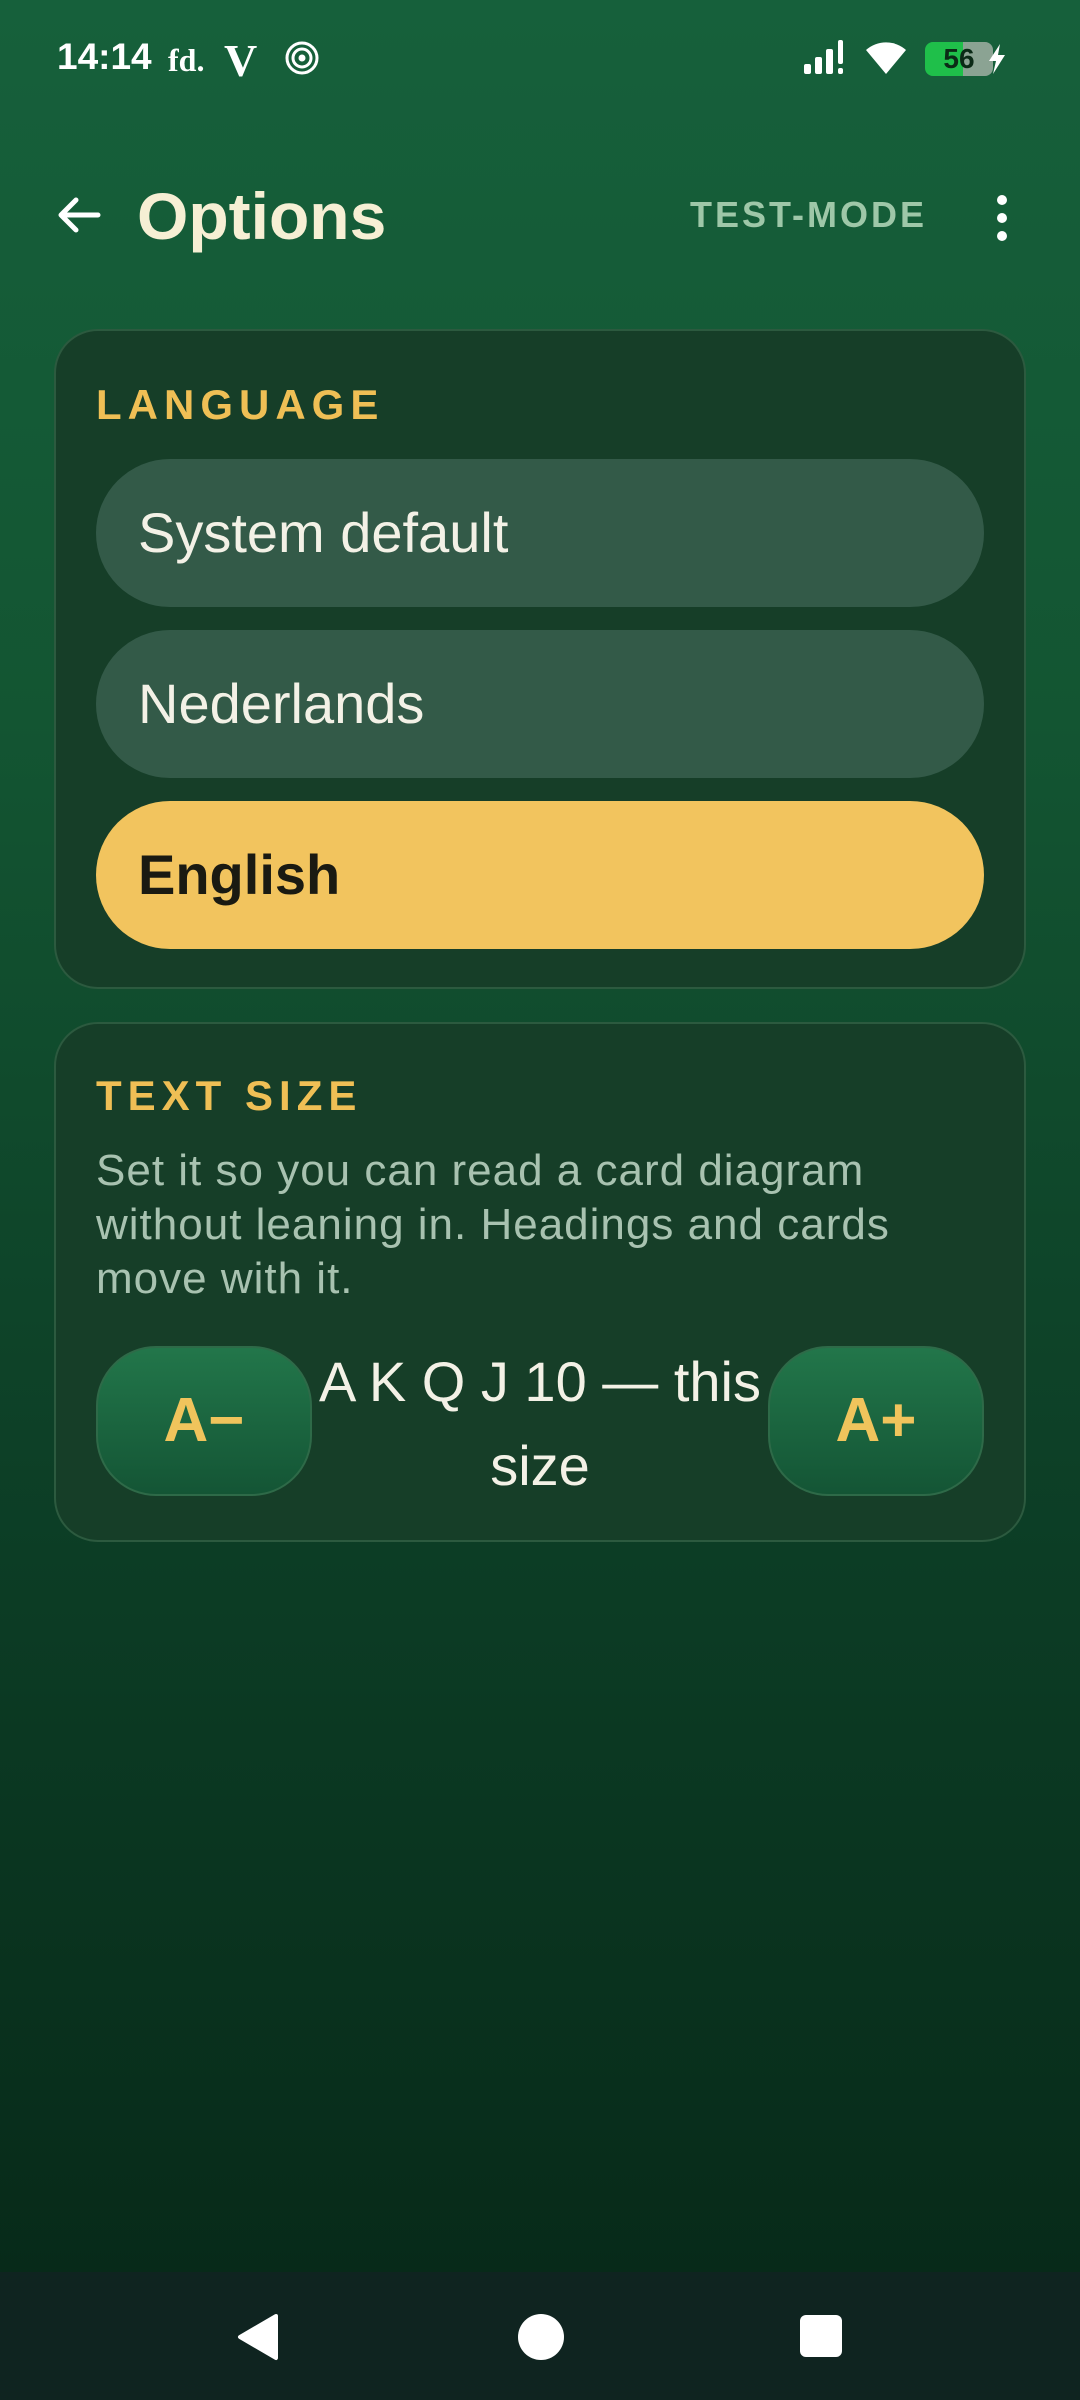 This screenshot has width=1080, height=2400. What do you see at coordinates (876, 1421) in the screenshot?
I see `increase-text-size-button: A+` at bounding box center [876, 1421].